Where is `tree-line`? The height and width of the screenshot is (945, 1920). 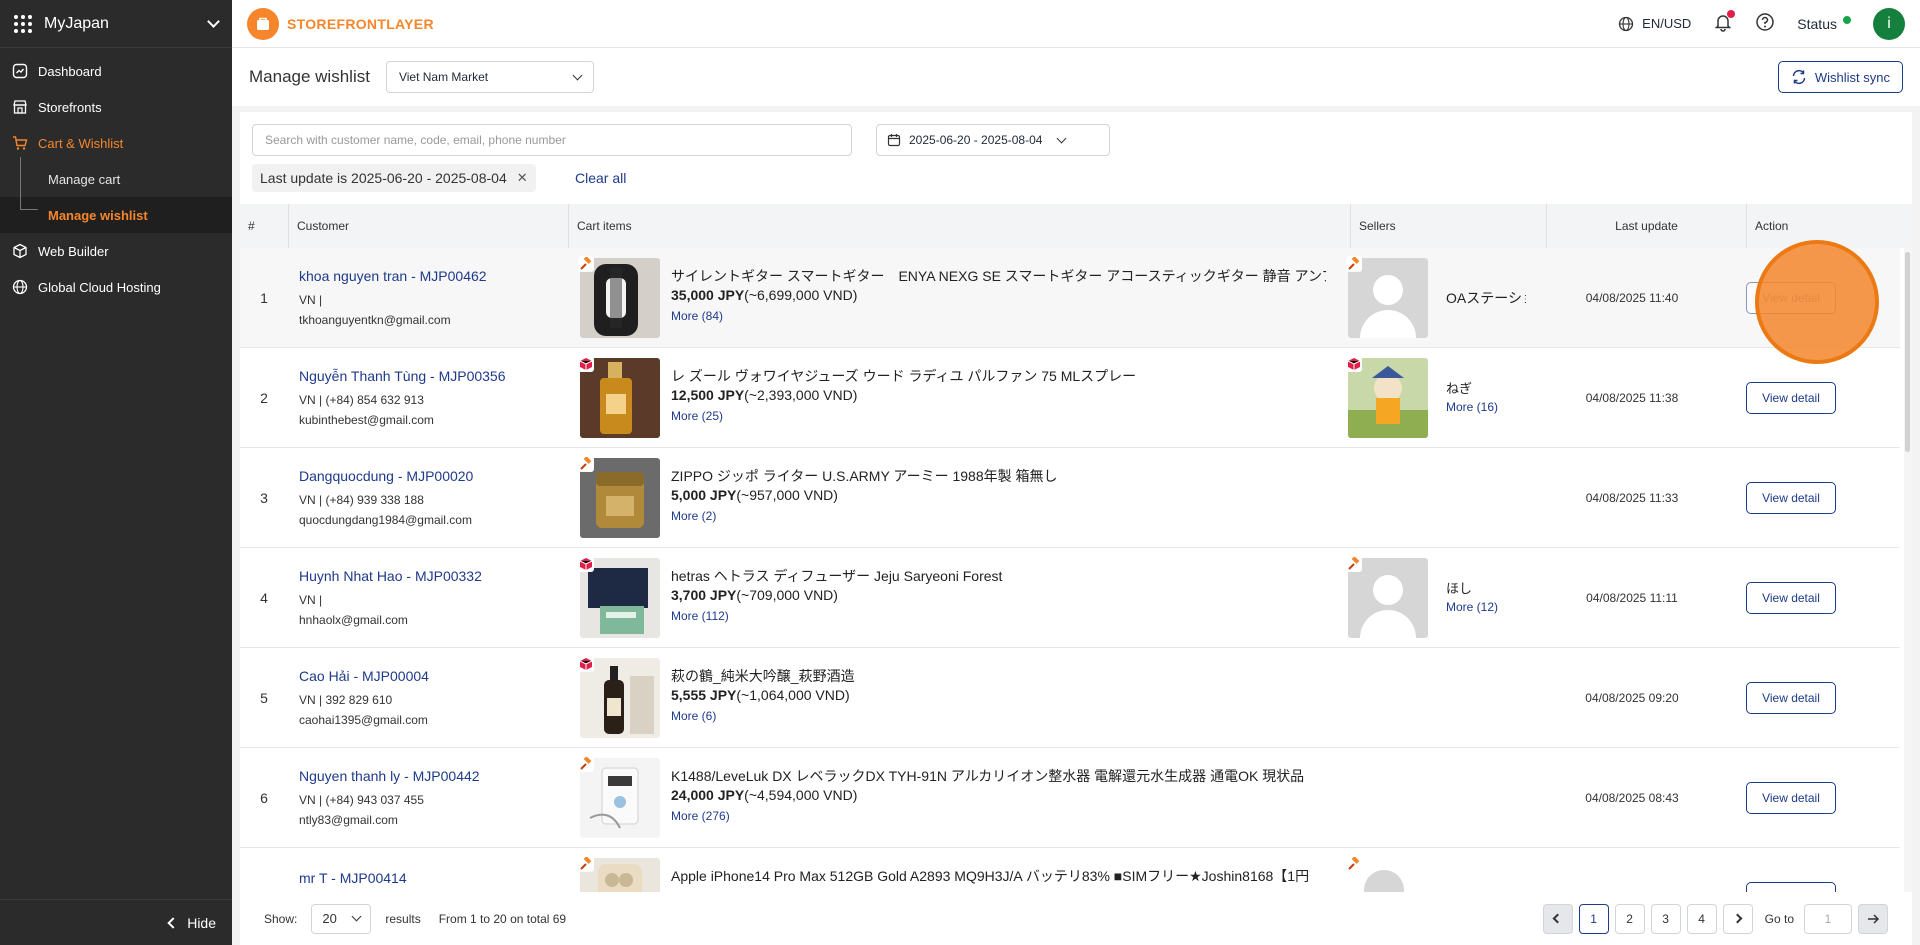
tree-line is located at coordinates (20, 183).